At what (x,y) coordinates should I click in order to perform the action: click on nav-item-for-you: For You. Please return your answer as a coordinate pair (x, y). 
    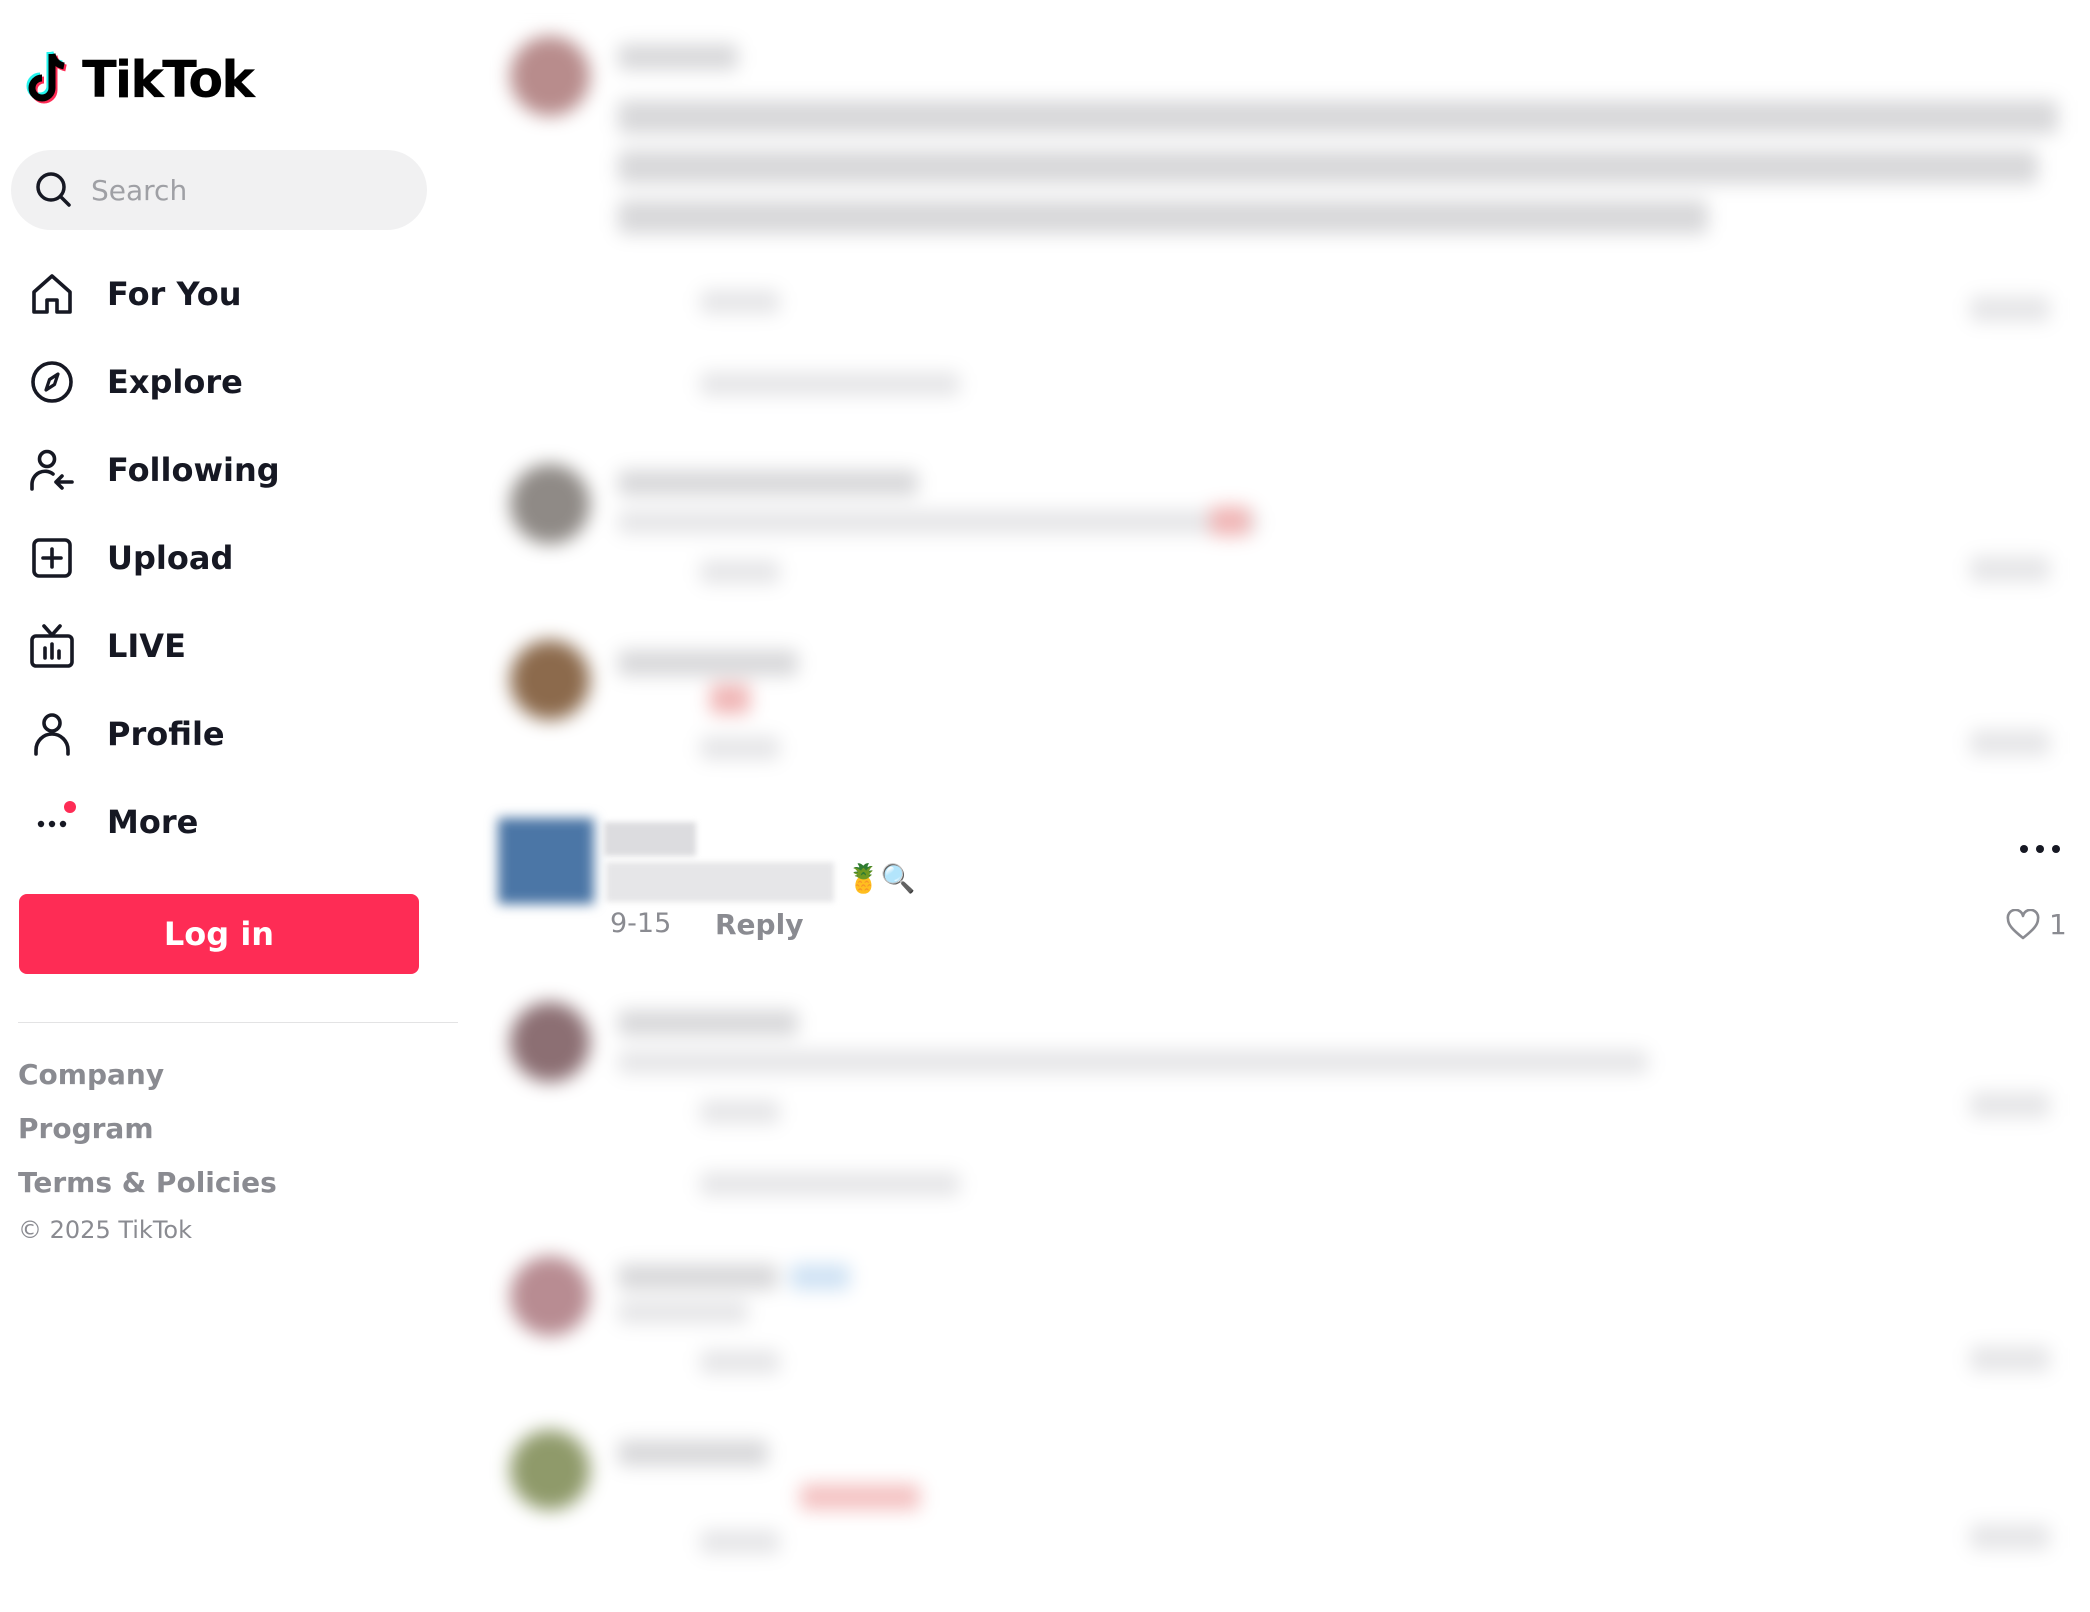
    Looking at the image, I should click on (235, 294).